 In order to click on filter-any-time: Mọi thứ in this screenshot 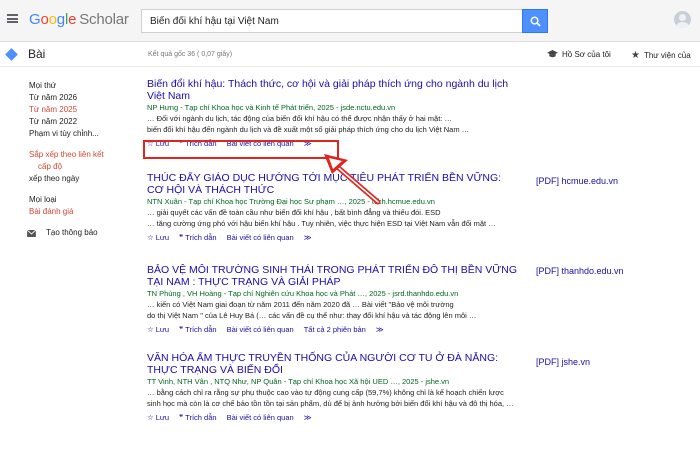, I will do `click(84, 86)`.